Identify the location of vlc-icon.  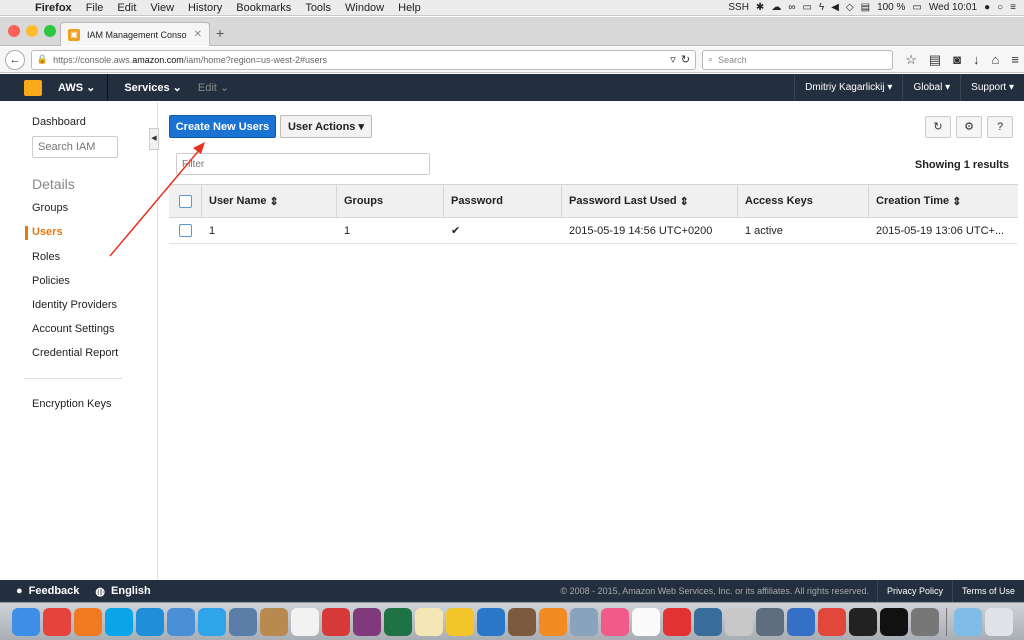
(552, 621).